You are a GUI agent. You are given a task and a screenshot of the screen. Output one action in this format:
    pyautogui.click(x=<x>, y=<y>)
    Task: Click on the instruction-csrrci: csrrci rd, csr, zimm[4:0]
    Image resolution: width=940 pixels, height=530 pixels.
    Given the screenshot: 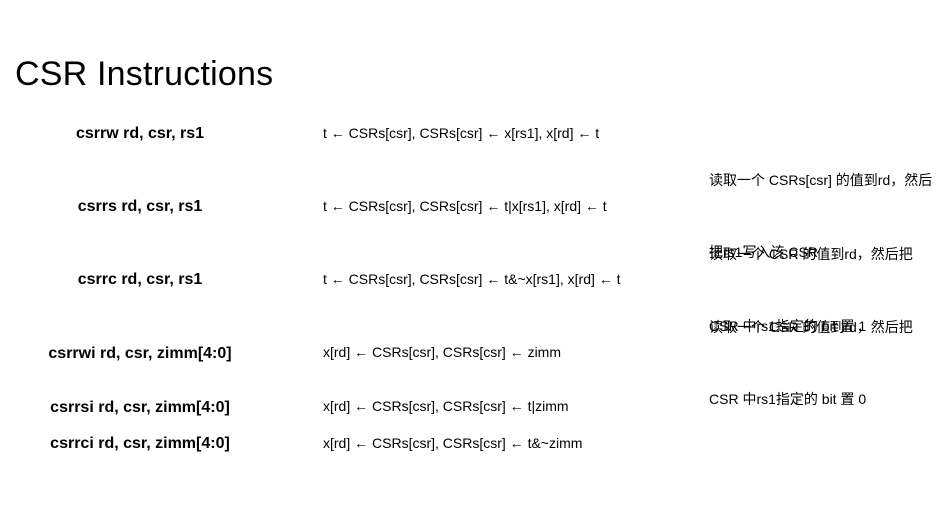 What is the action you would take?
    pyautogui.click(x=140, y=443)
    